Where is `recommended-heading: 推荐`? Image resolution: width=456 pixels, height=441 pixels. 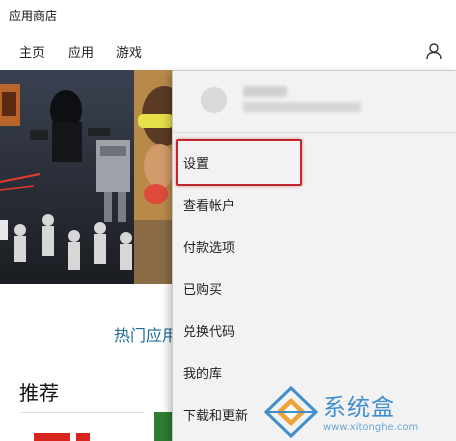
recommended-heading: 推荐 is located at coordinates (39, 393).